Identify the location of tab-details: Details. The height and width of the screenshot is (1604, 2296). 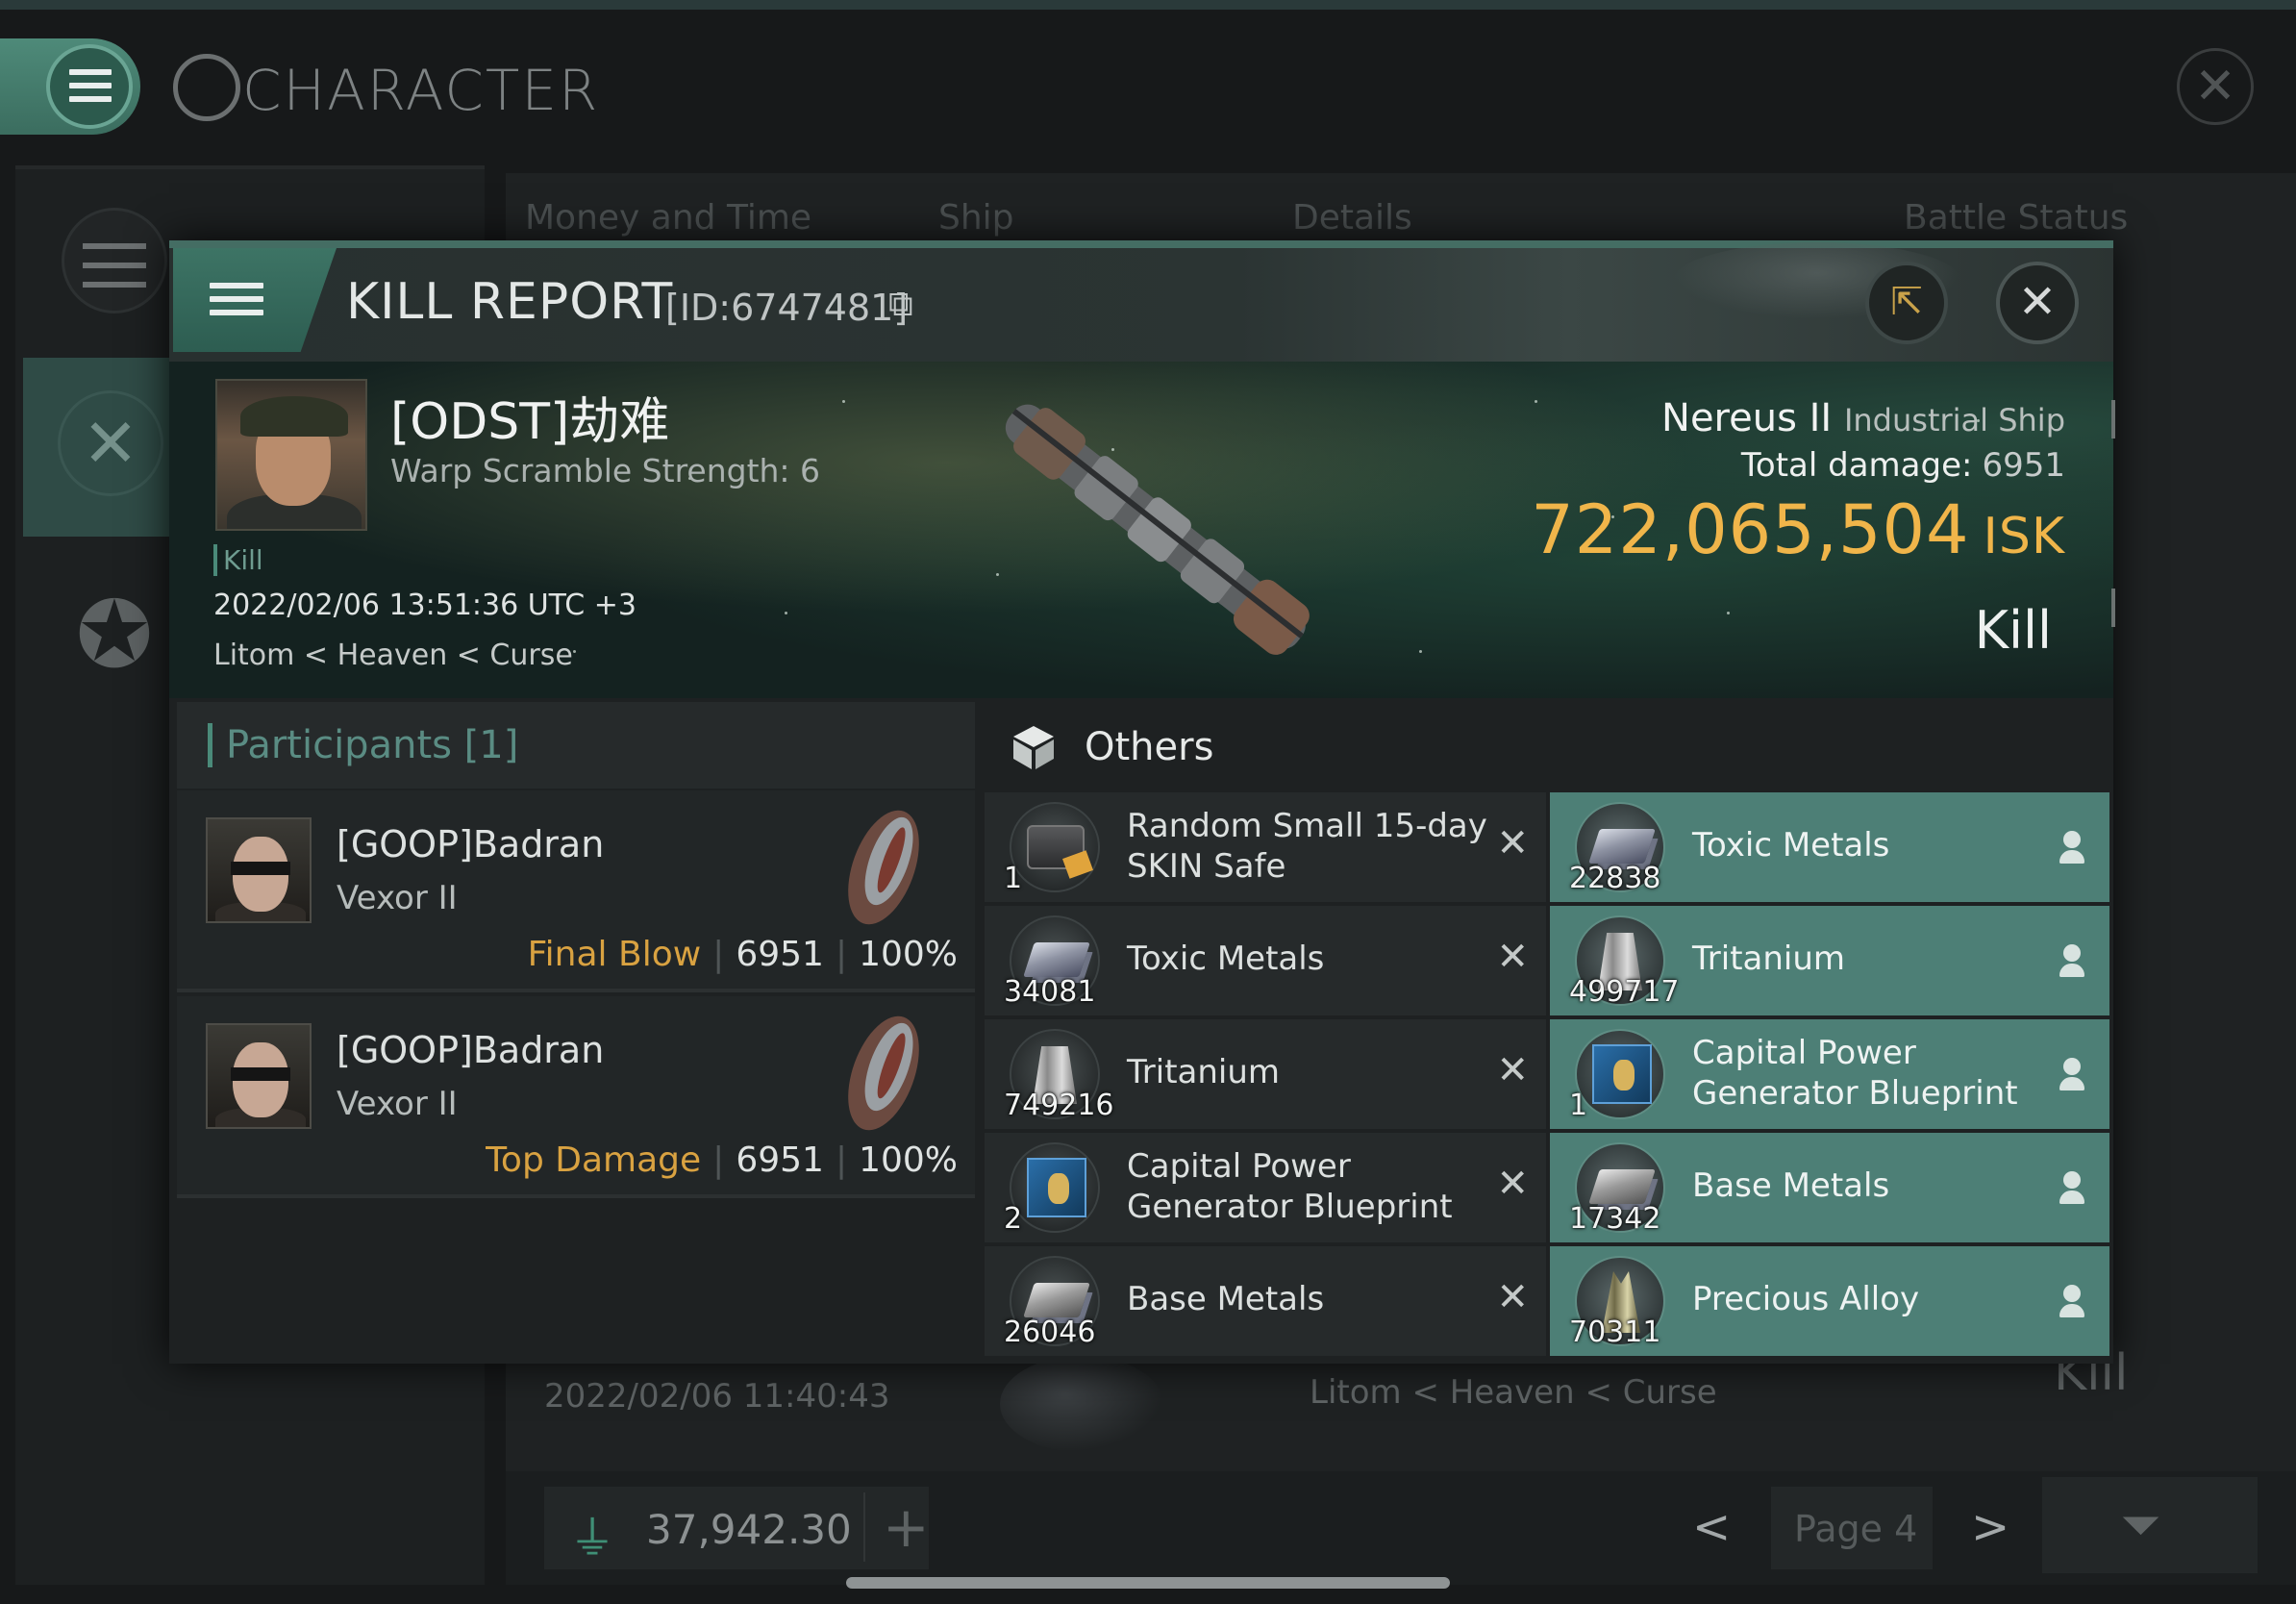
(1352, 218).